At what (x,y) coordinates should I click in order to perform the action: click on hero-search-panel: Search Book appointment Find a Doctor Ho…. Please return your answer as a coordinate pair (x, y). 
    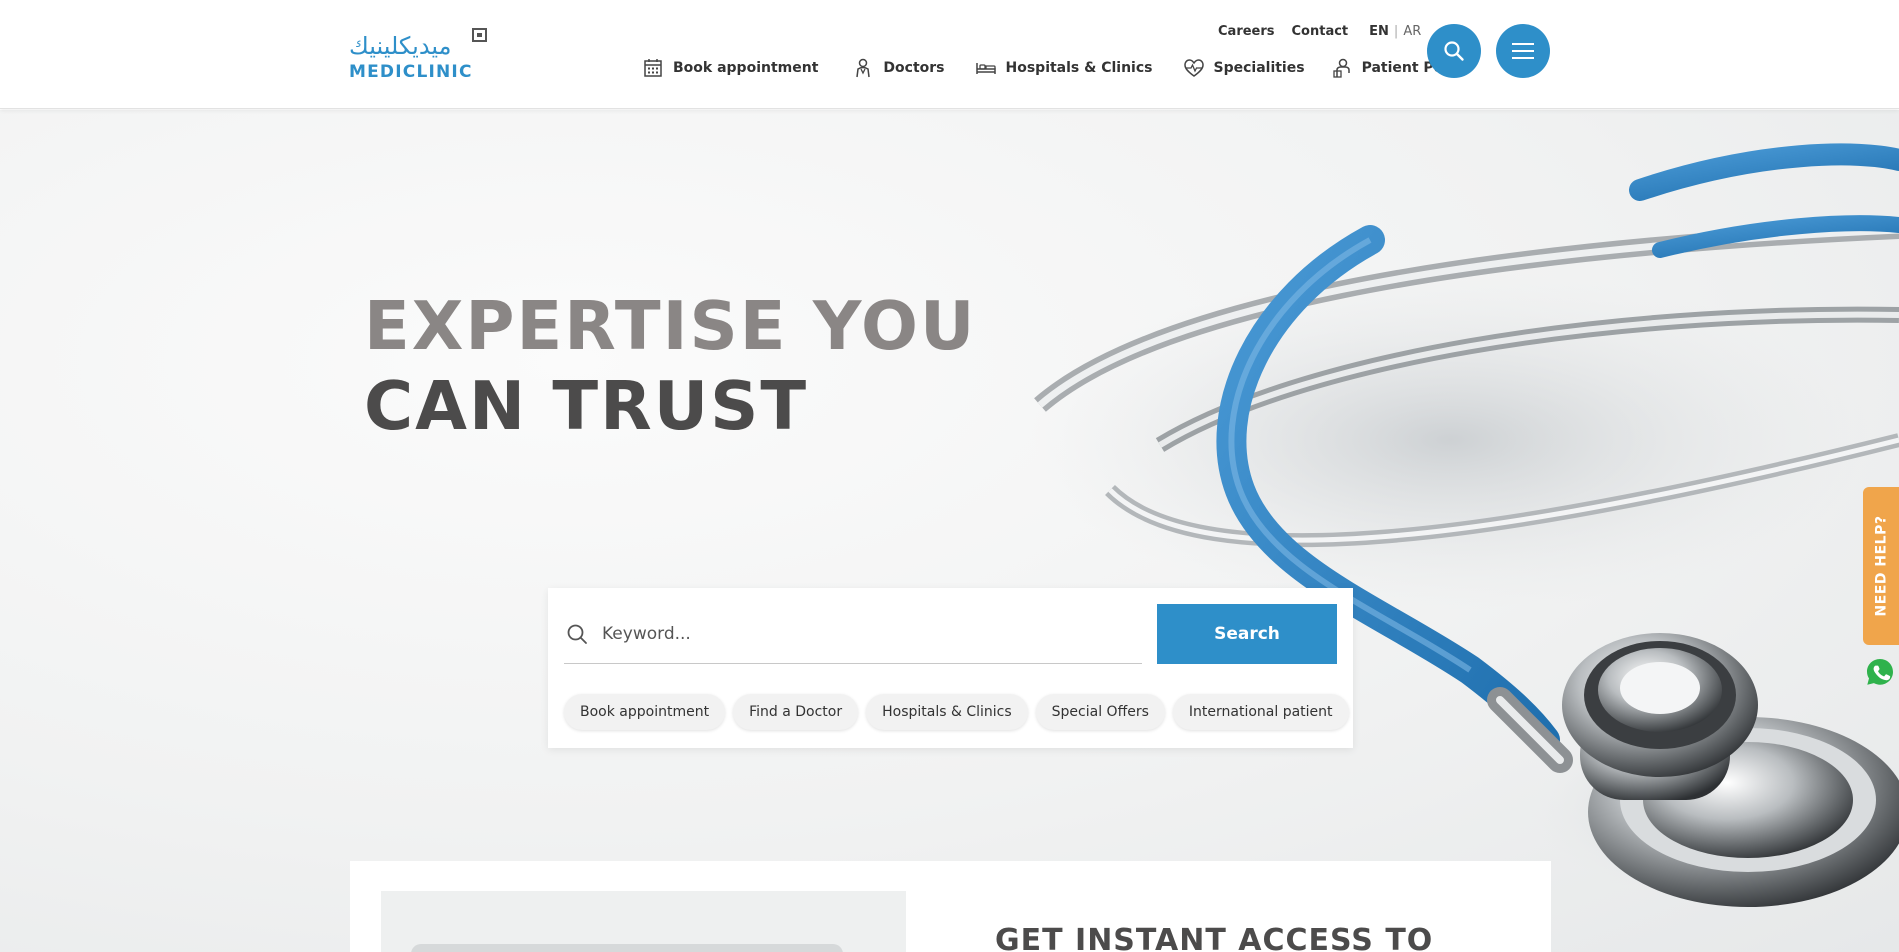
    Looking at the image, I should click on (950, 668).